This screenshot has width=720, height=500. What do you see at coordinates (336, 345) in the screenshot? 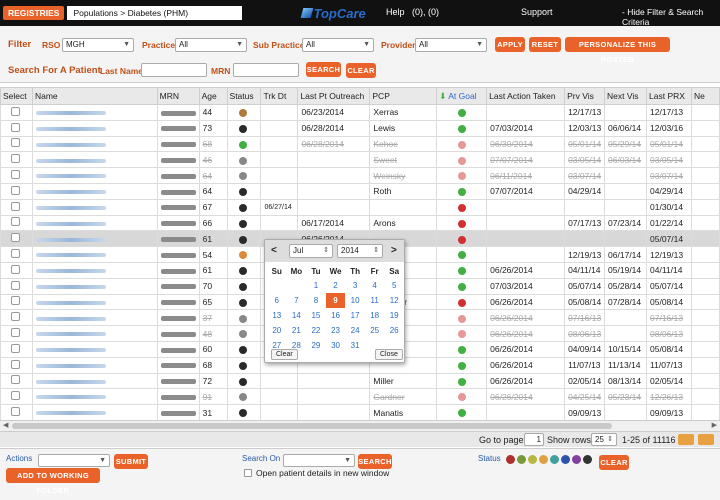
I see `calendar-day: 30` at bounding box center [336, 345].